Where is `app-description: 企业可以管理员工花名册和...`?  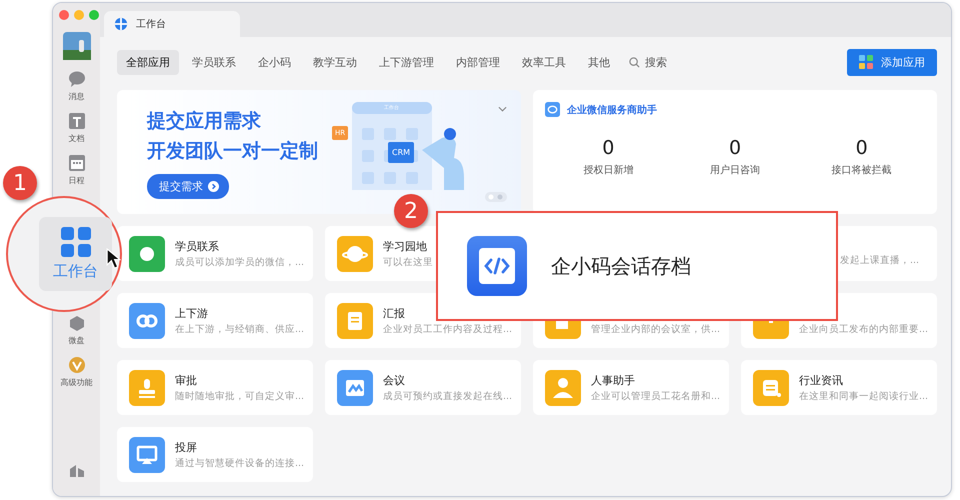 app-description: 企业可以管理员工花名册和... is located at coordinates (655, 396).